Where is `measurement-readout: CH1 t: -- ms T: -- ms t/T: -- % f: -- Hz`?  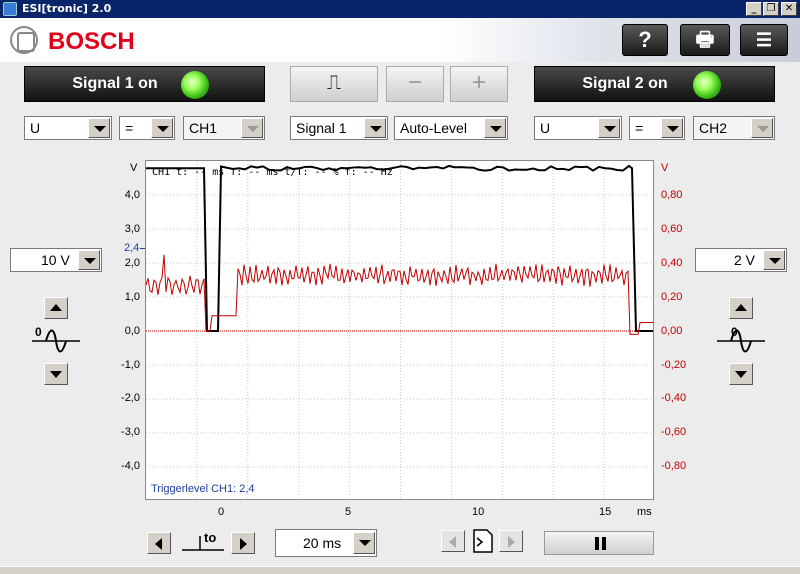 measurement-readout: CH1 t: -- ms T: -- ms t/T: -- % f: -- Hz is located at coordinates (272, 172).